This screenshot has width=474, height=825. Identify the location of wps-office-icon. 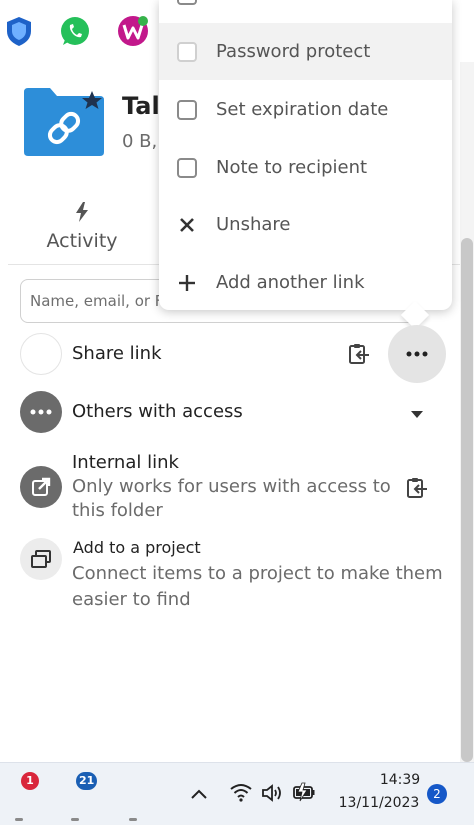
(133, 31).